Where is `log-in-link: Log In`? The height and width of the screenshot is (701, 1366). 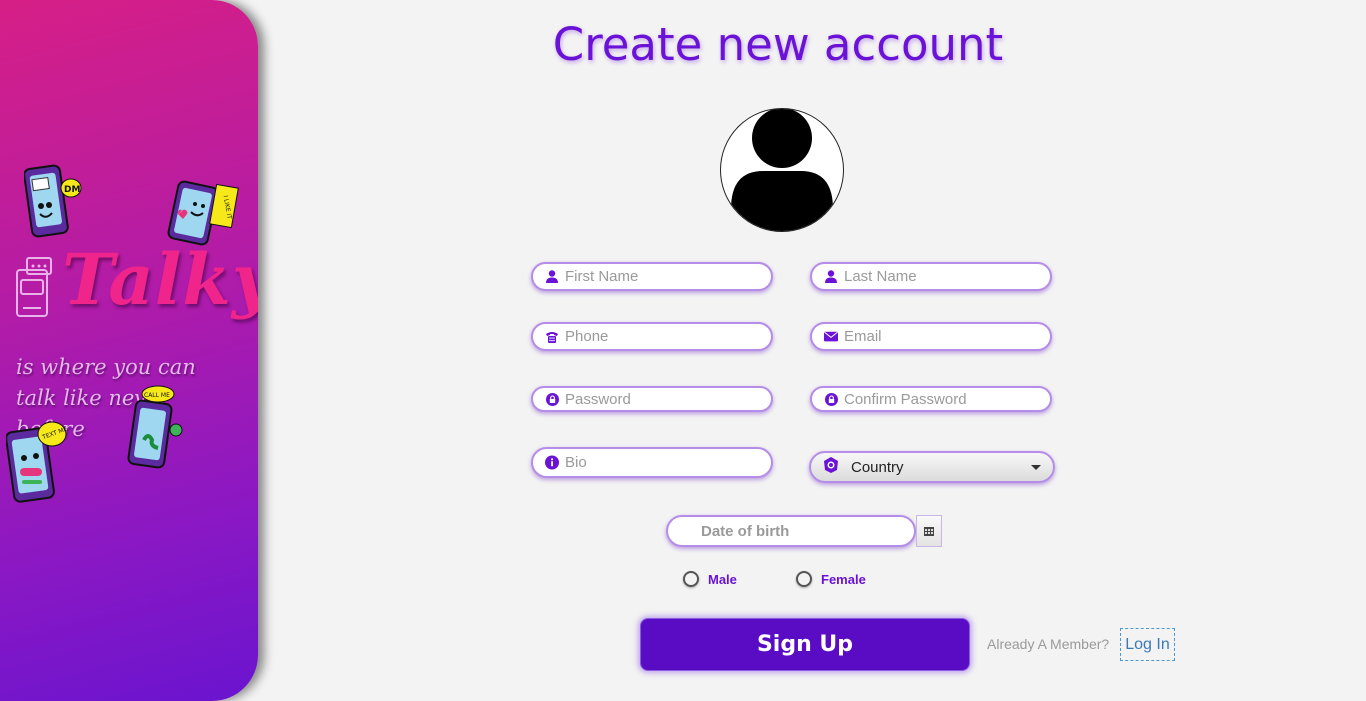 log-in-link: Log In is located at coordinates (1147, 644).